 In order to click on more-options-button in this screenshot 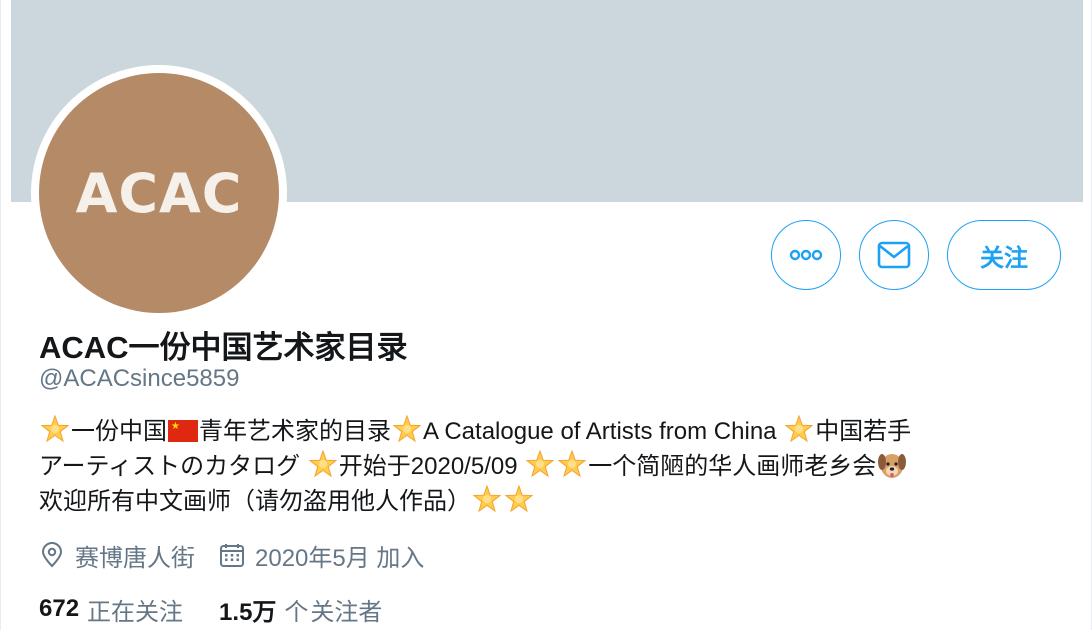, I will do `click(806, 255)`.